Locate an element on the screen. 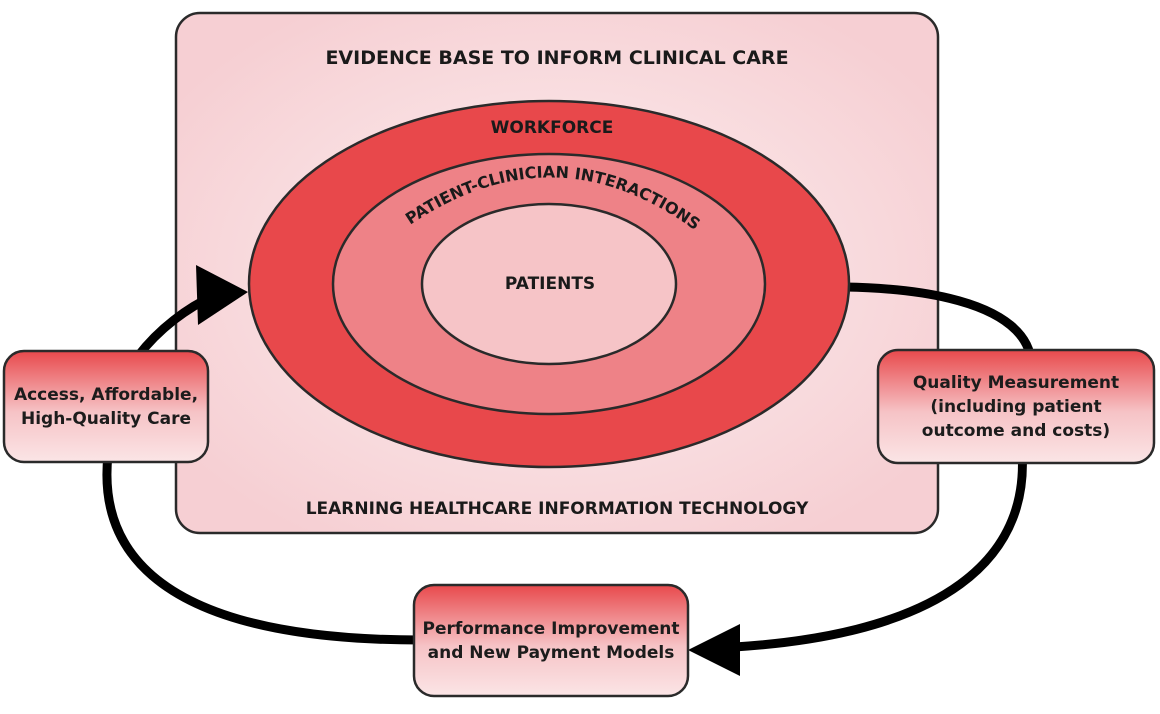  quality-measurement-box is located at coordinates (1016, 406).